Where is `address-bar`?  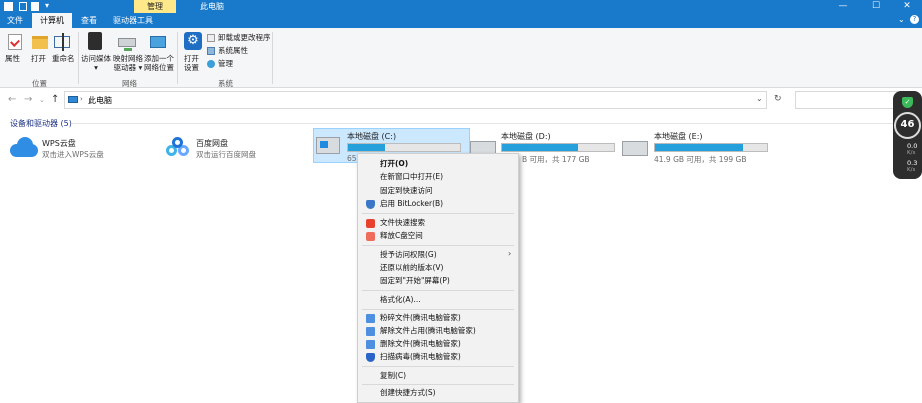
address-bar is located at coordinates (415, 100).